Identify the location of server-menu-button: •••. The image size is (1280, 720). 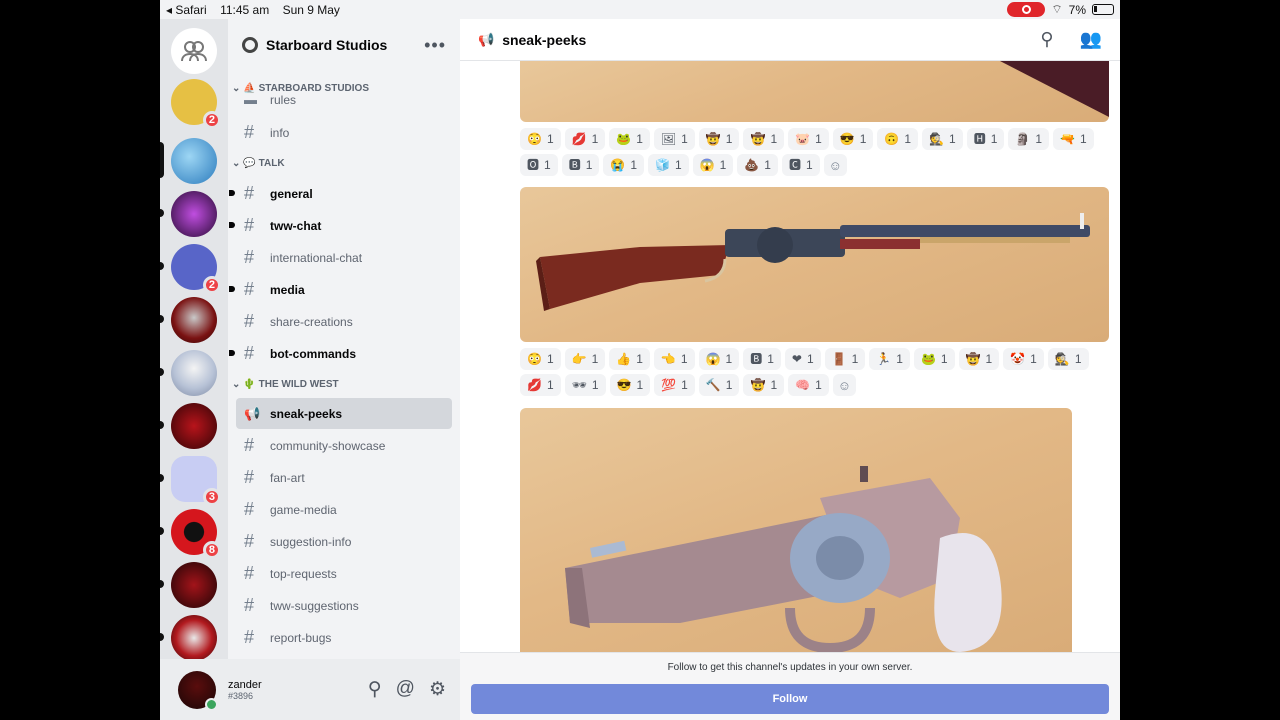
(435, 45).